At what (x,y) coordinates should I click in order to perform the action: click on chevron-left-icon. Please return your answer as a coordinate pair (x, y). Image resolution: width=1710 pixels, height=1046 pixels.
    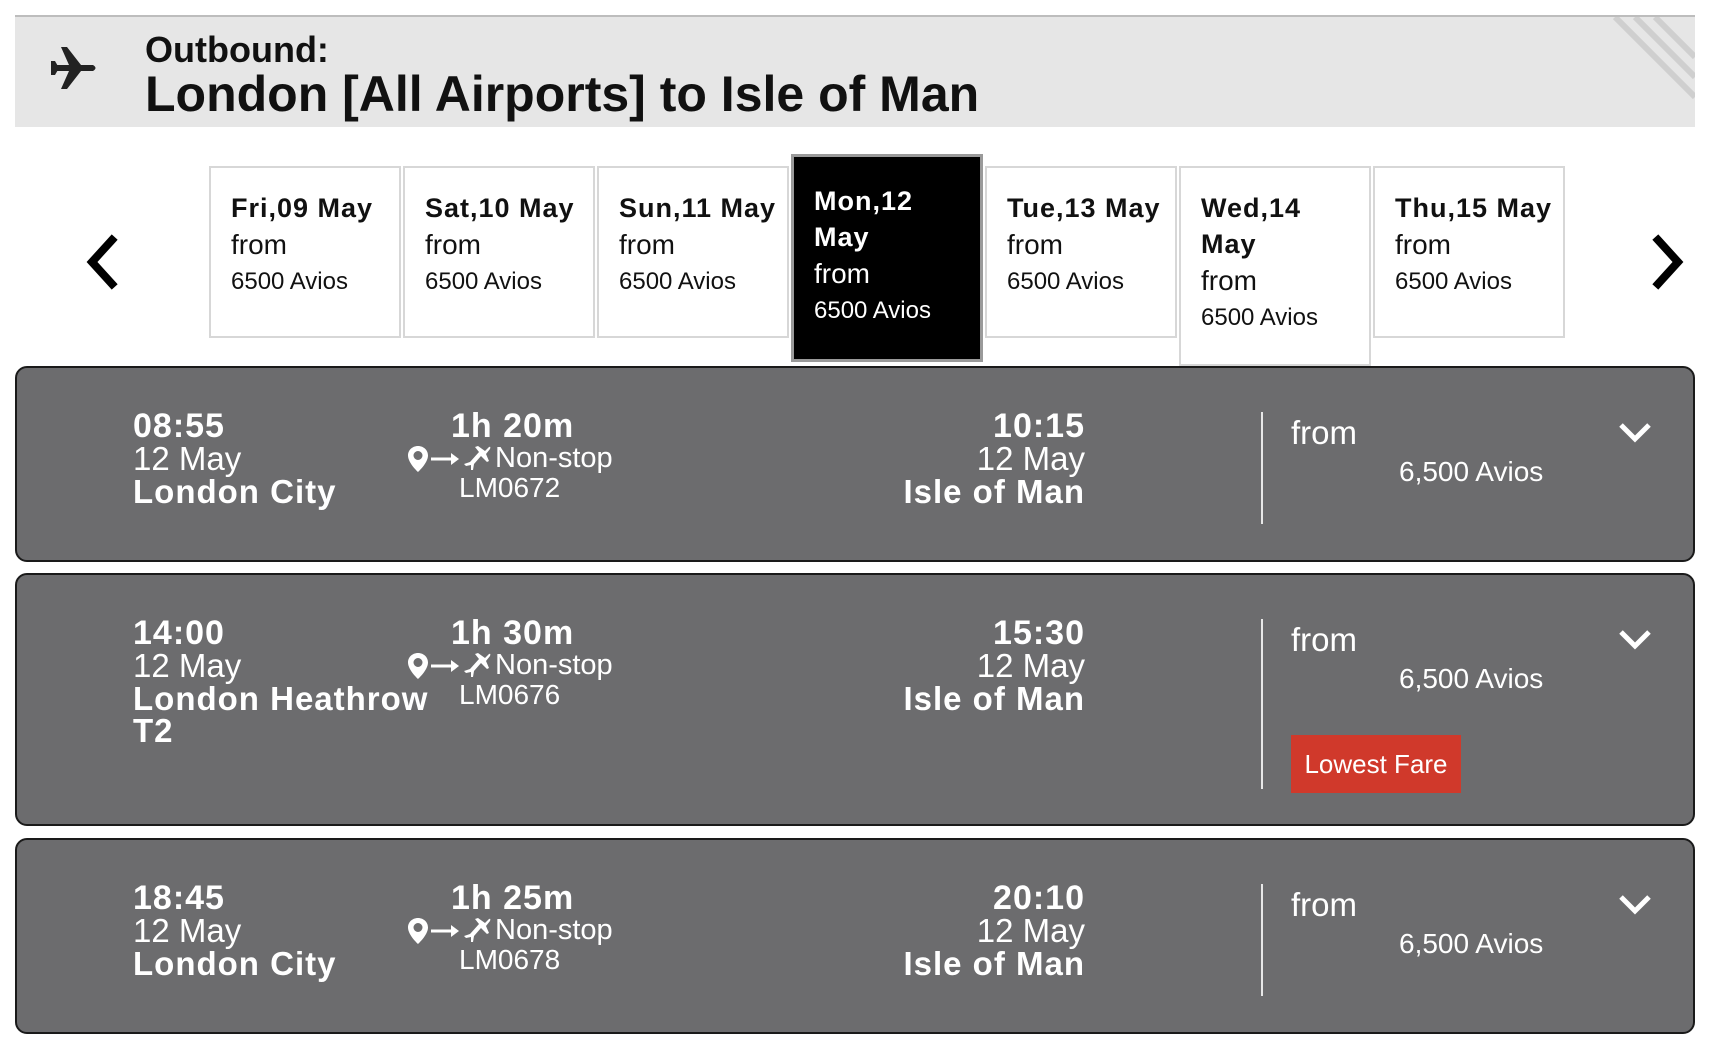
    Looking at the image, I should click on (102, 262).